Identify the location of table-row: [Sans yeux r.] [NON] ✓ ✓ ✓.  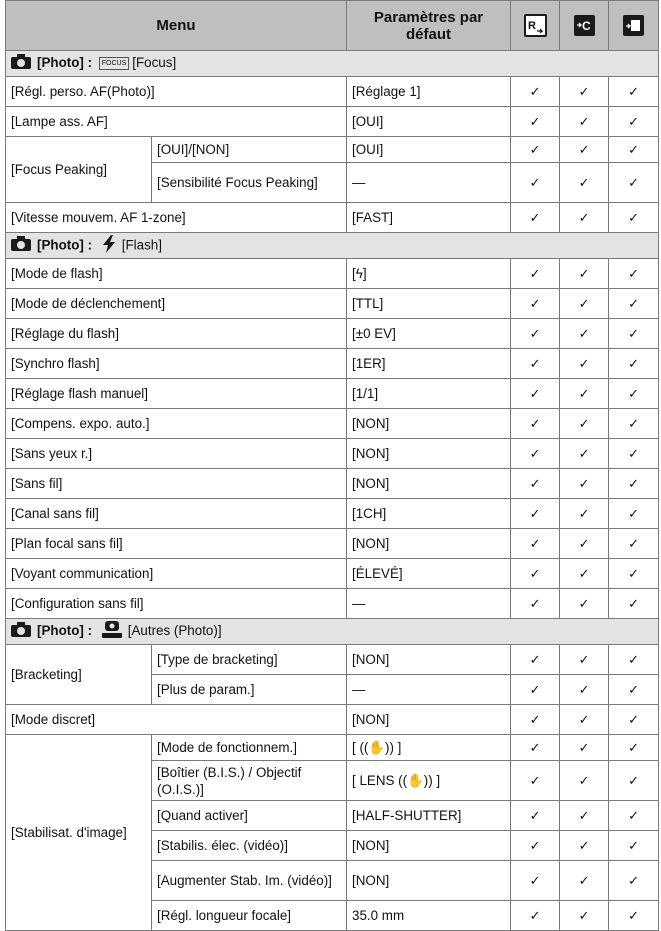
(332, 453).